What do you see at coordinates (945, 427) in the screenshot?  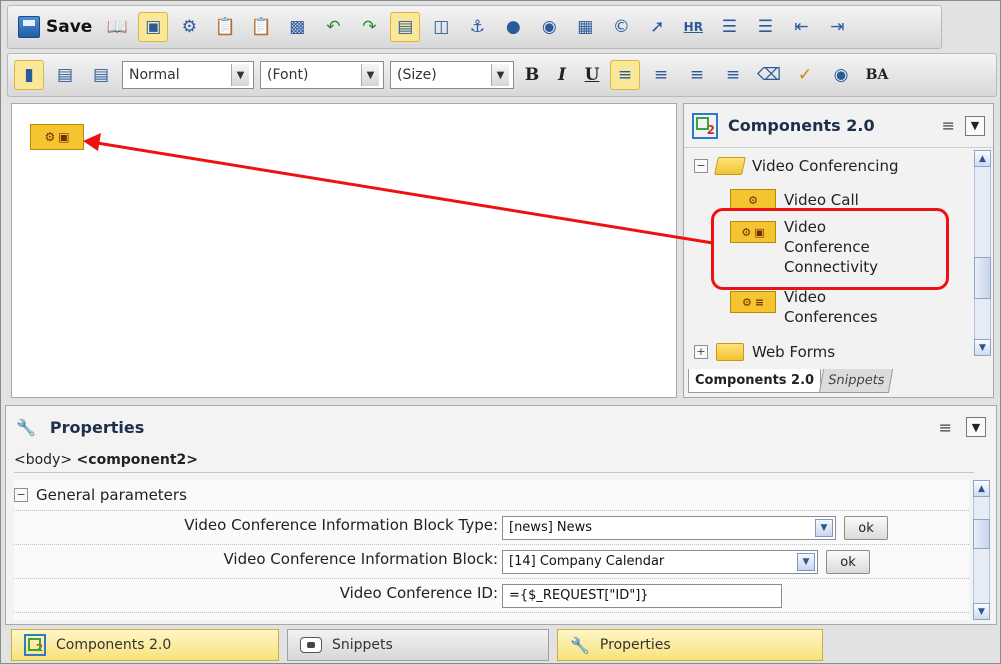 I see `panel-menu-icon: ≡` at bounding box center [945, 427].